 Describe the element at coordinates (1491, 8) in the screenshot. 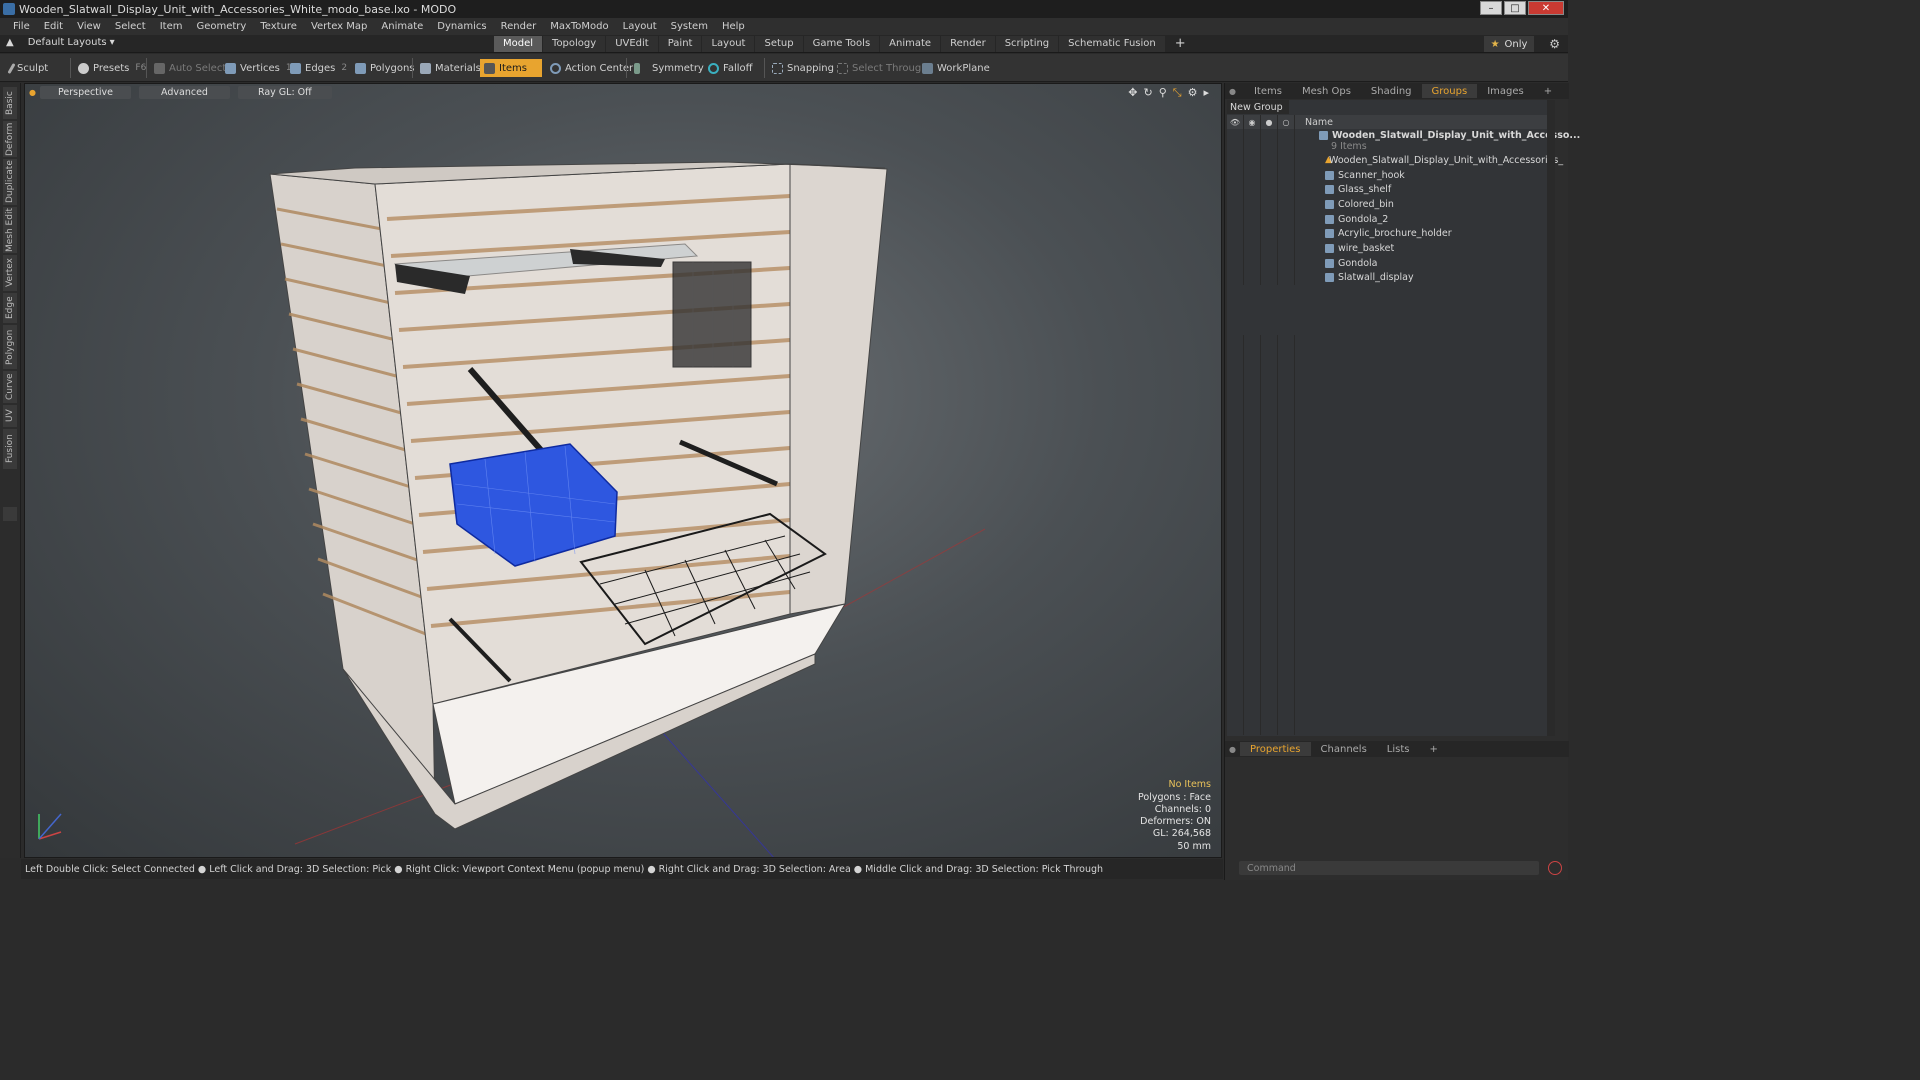

I see `minimize-button: –` at that location.